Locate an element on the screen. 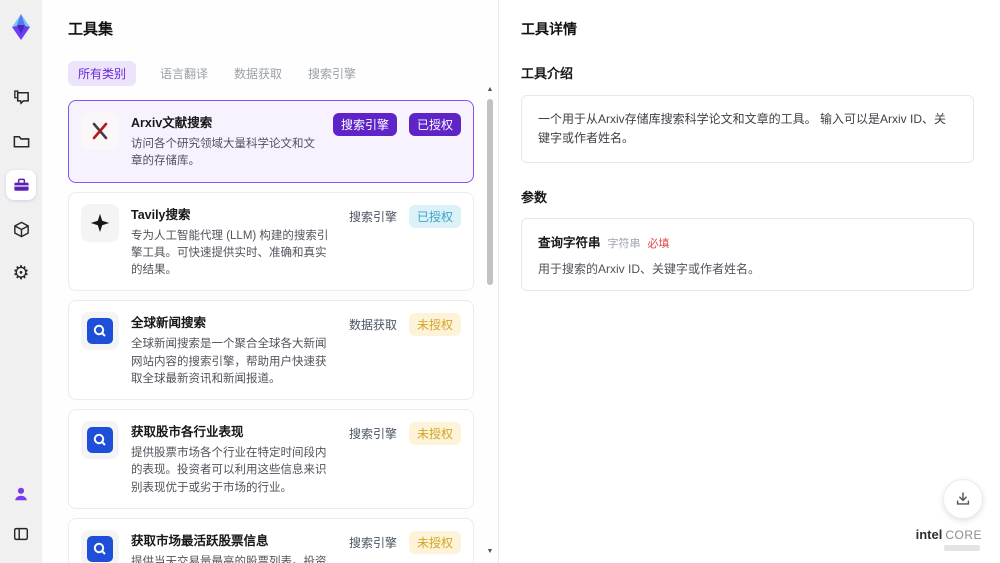  list-scrollbar: ▲ ▼ is located at coordinates (490, 321).